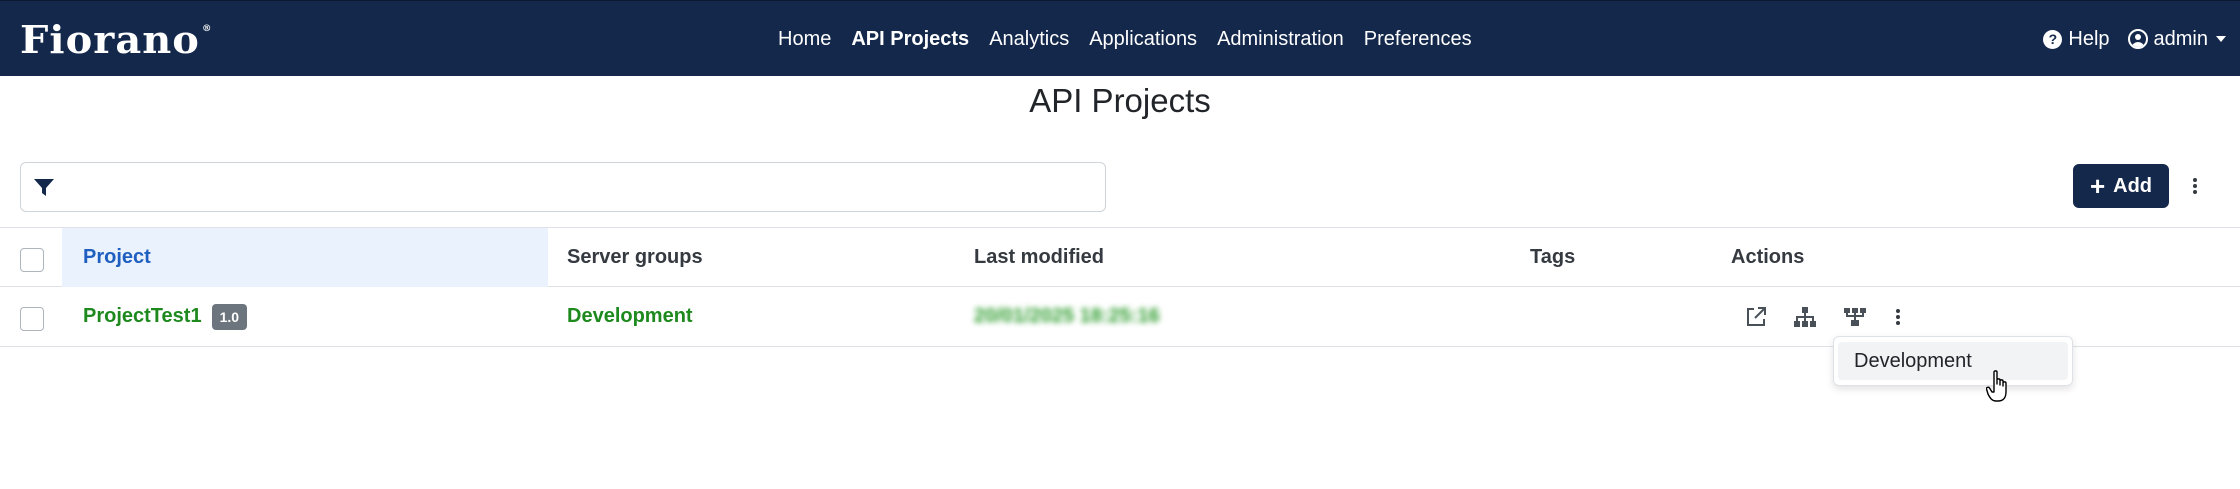 This screenshot has width=2240, height=489. Describe the element at coordinates (630, 316) in the screenshot. I see `server-group-cell: Development` at that location.